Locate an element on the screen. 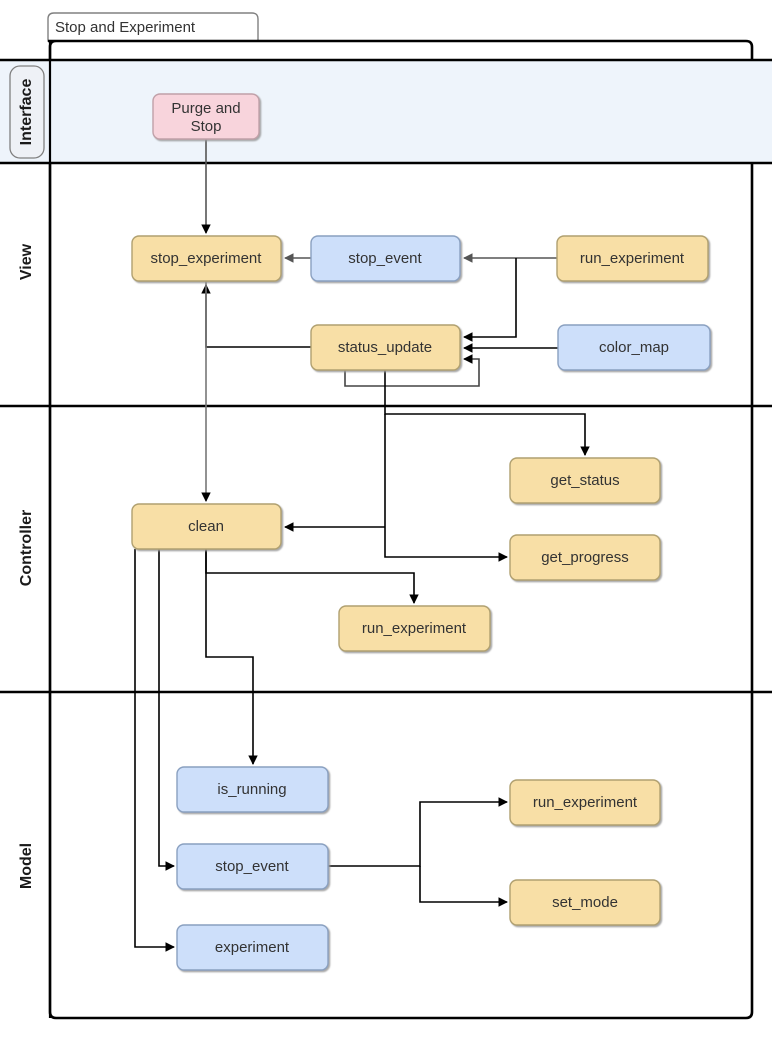 The image size is (772, 1040). edge-clean-to-run-experiment is located at coordinates (312, 576).